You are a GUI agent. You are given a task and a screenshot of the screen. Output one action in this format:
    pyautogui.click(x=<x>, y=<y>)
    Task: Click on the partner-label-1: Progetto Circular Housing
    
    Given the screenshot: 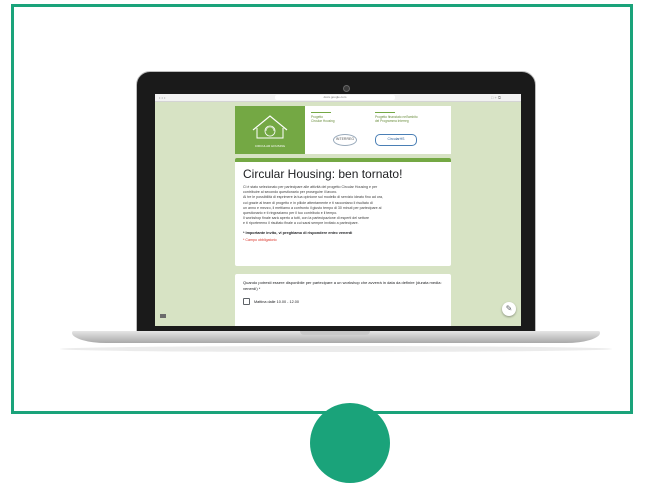 What is the action you would take?
    pyautogui.click(x=323, y=119)
    